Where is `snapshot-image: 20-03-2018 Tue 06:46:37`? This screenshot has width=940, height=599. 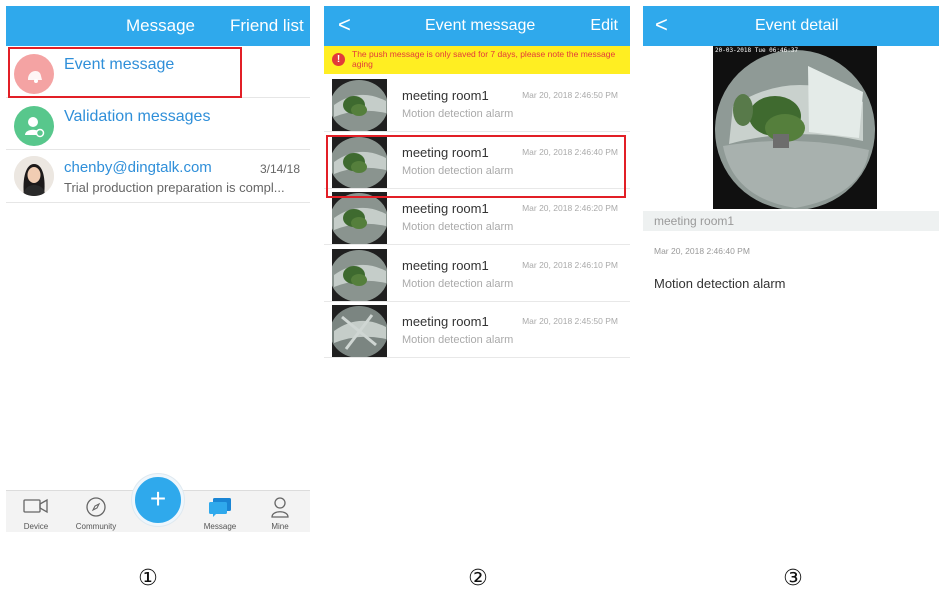
snapshot-image: 20-03-2018 Tue 06:46:37 is located at coordinates (795, 127).